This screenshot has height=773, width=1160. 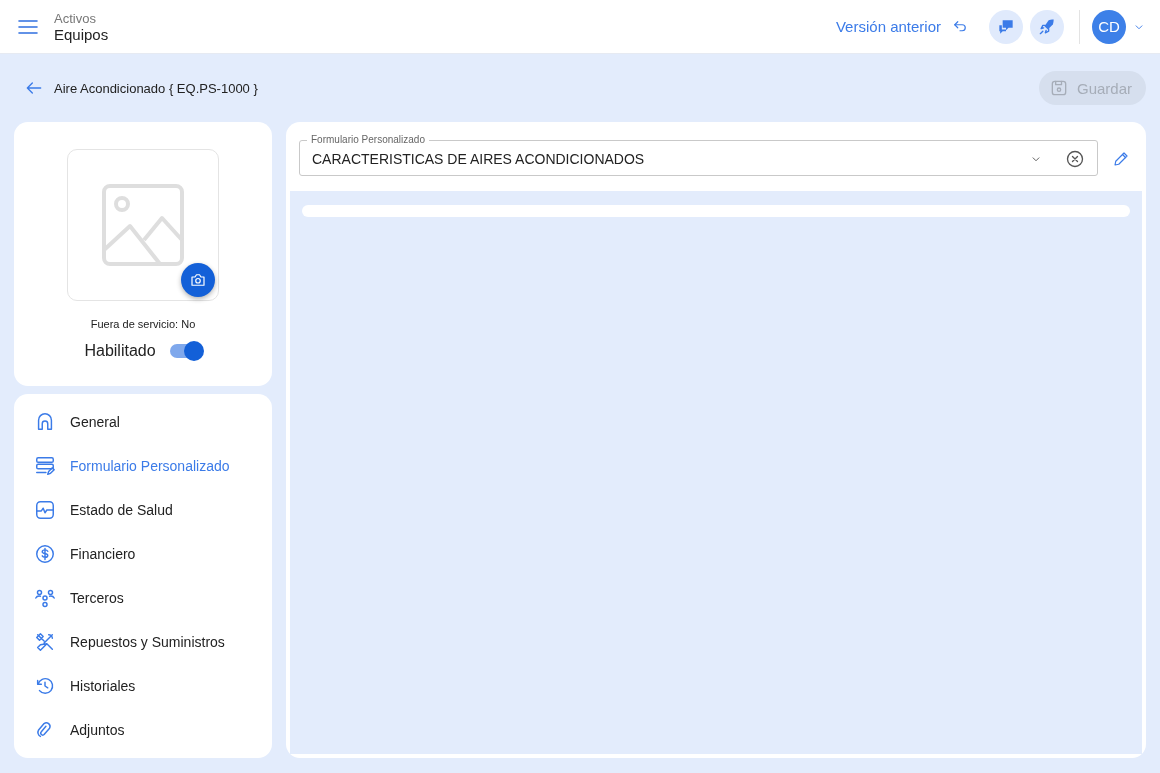 What do you see at coordinates (902, 26) in the screenshot?
I see `previous-version-link: Versión anterior` at bounding box center [902, 26].